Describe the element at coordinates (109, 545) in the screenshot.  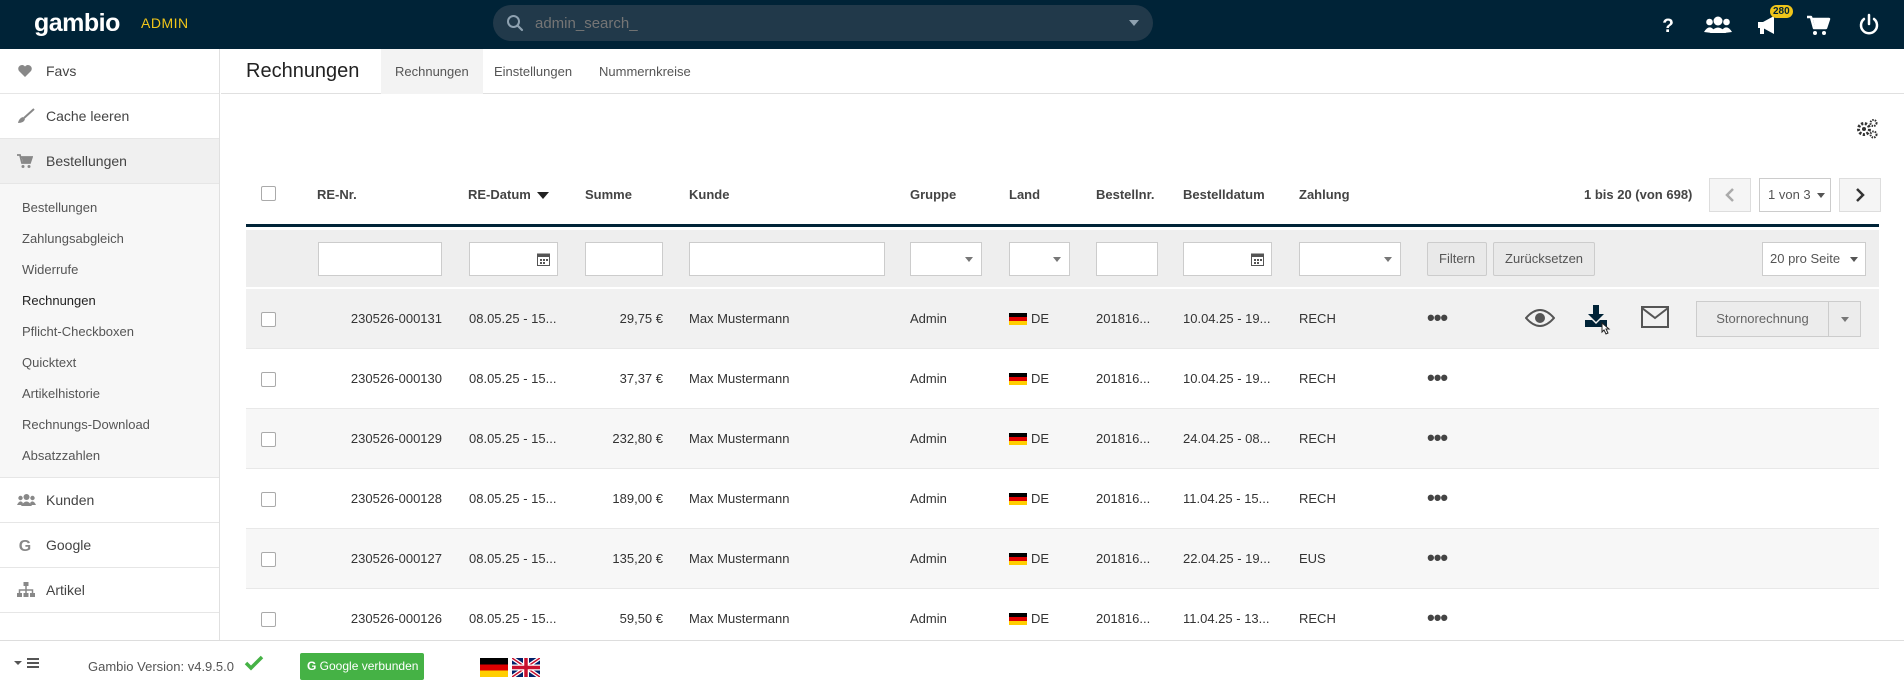
I see `sidebar-item-google: G Google` at that location.